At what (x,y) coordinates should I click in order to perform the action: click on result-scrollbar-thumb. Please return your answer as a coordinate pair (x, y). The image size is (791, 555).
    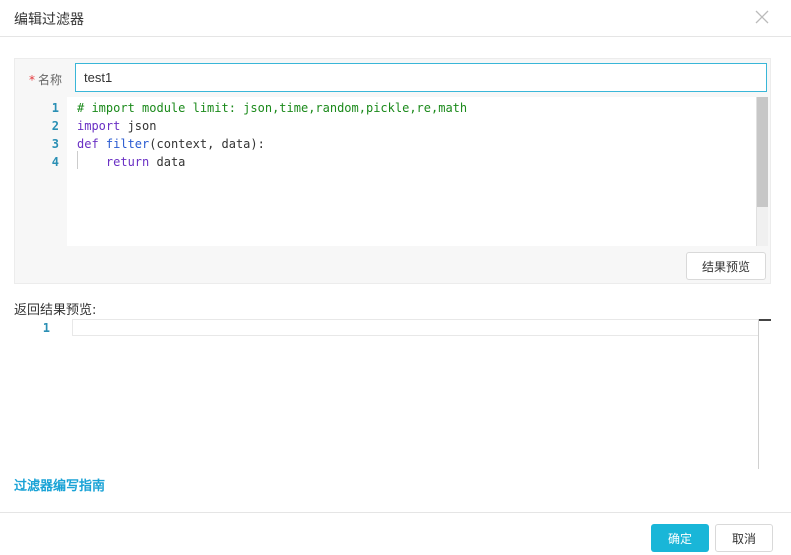
    Looking at the image, I should click on (765, 320).